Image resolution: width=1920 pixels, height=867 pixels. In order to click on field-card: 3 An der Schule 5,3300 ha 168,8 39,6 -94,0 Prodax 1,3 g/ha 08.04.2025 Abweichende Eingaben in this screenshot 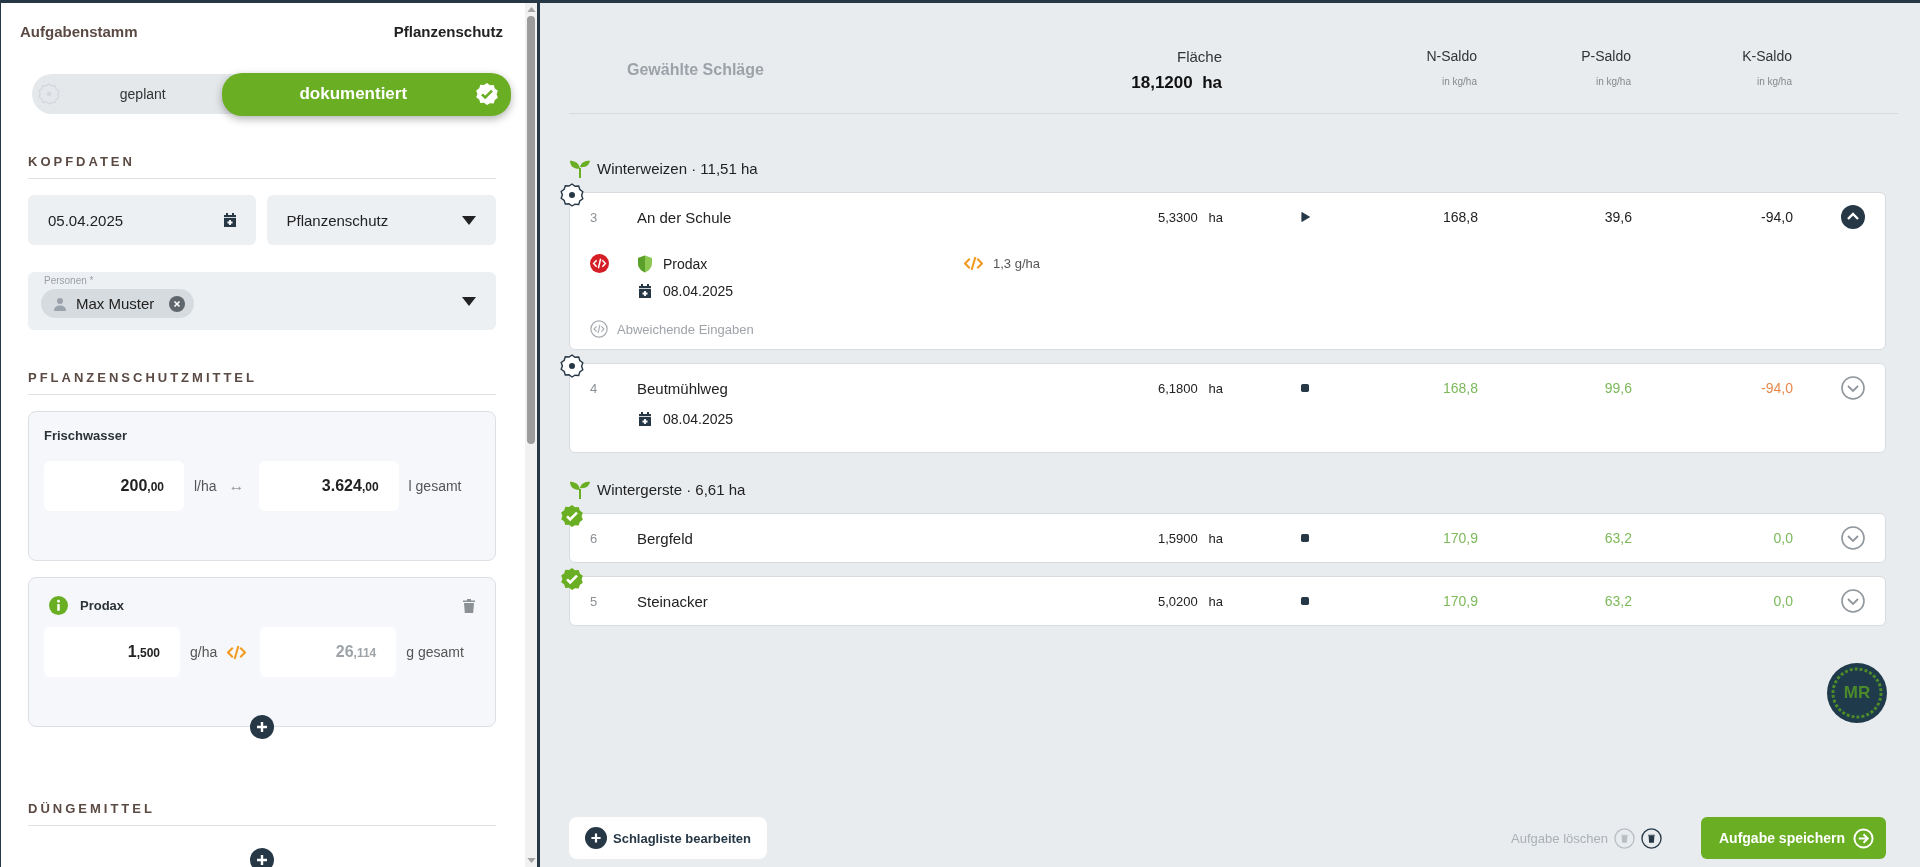, I will do `click(1227, 271)`.